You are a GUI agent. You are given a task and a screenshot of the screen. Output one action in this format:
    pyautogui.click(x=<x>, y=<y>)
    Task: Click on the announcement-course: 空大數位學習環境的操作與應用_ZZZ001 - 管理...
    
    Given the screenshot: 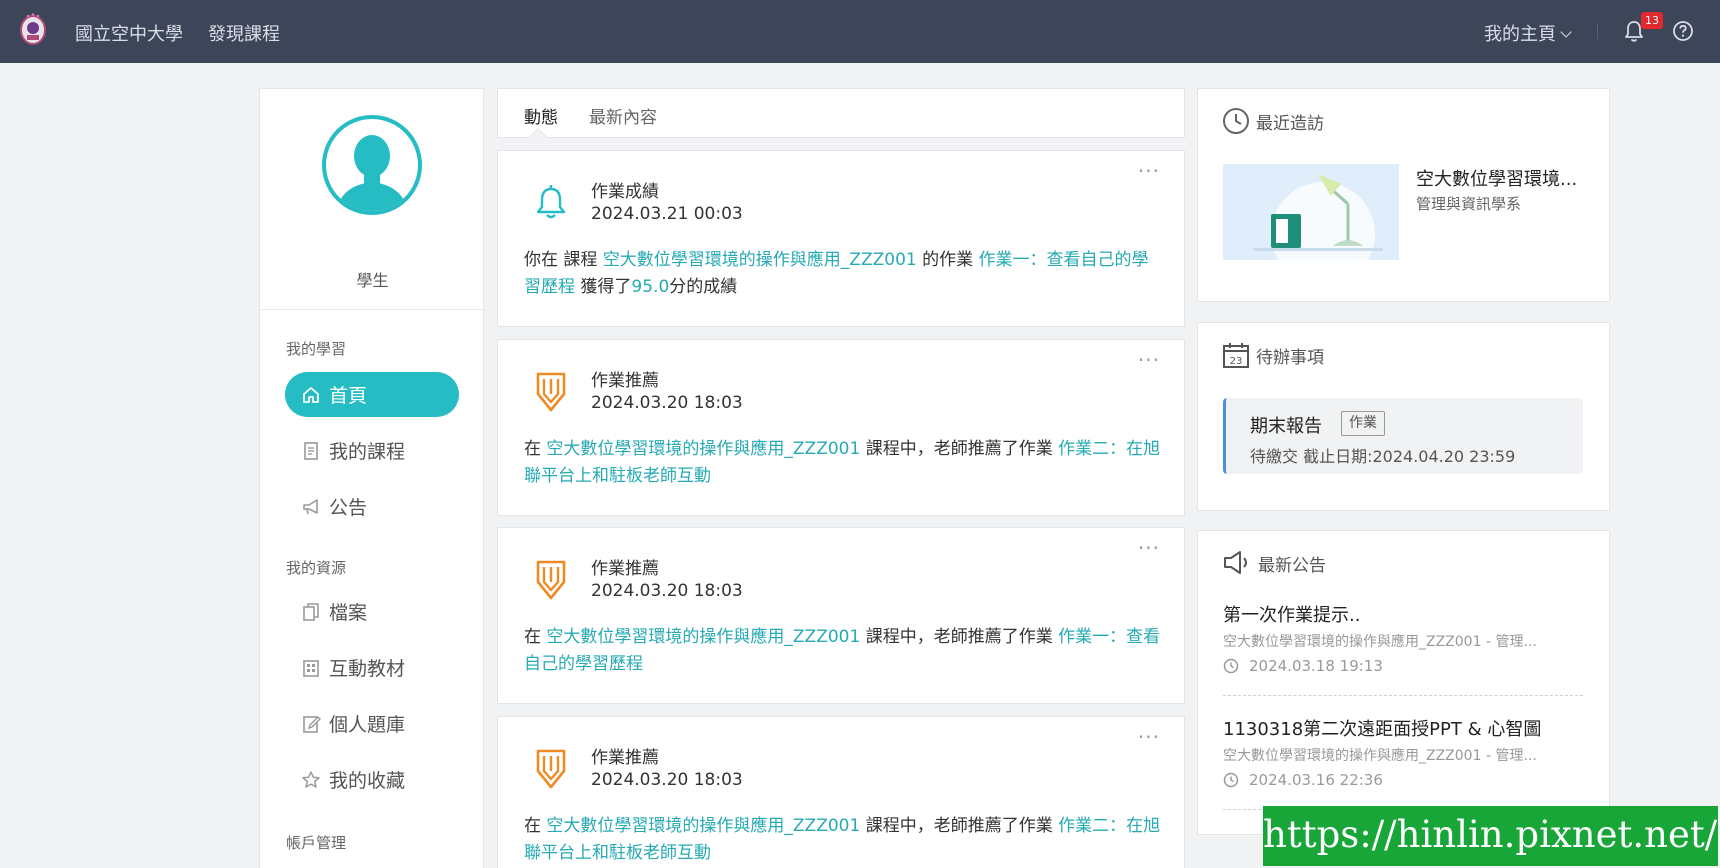 What is the action you would take?
    pyautogui.click(x=1380, y=756)
    